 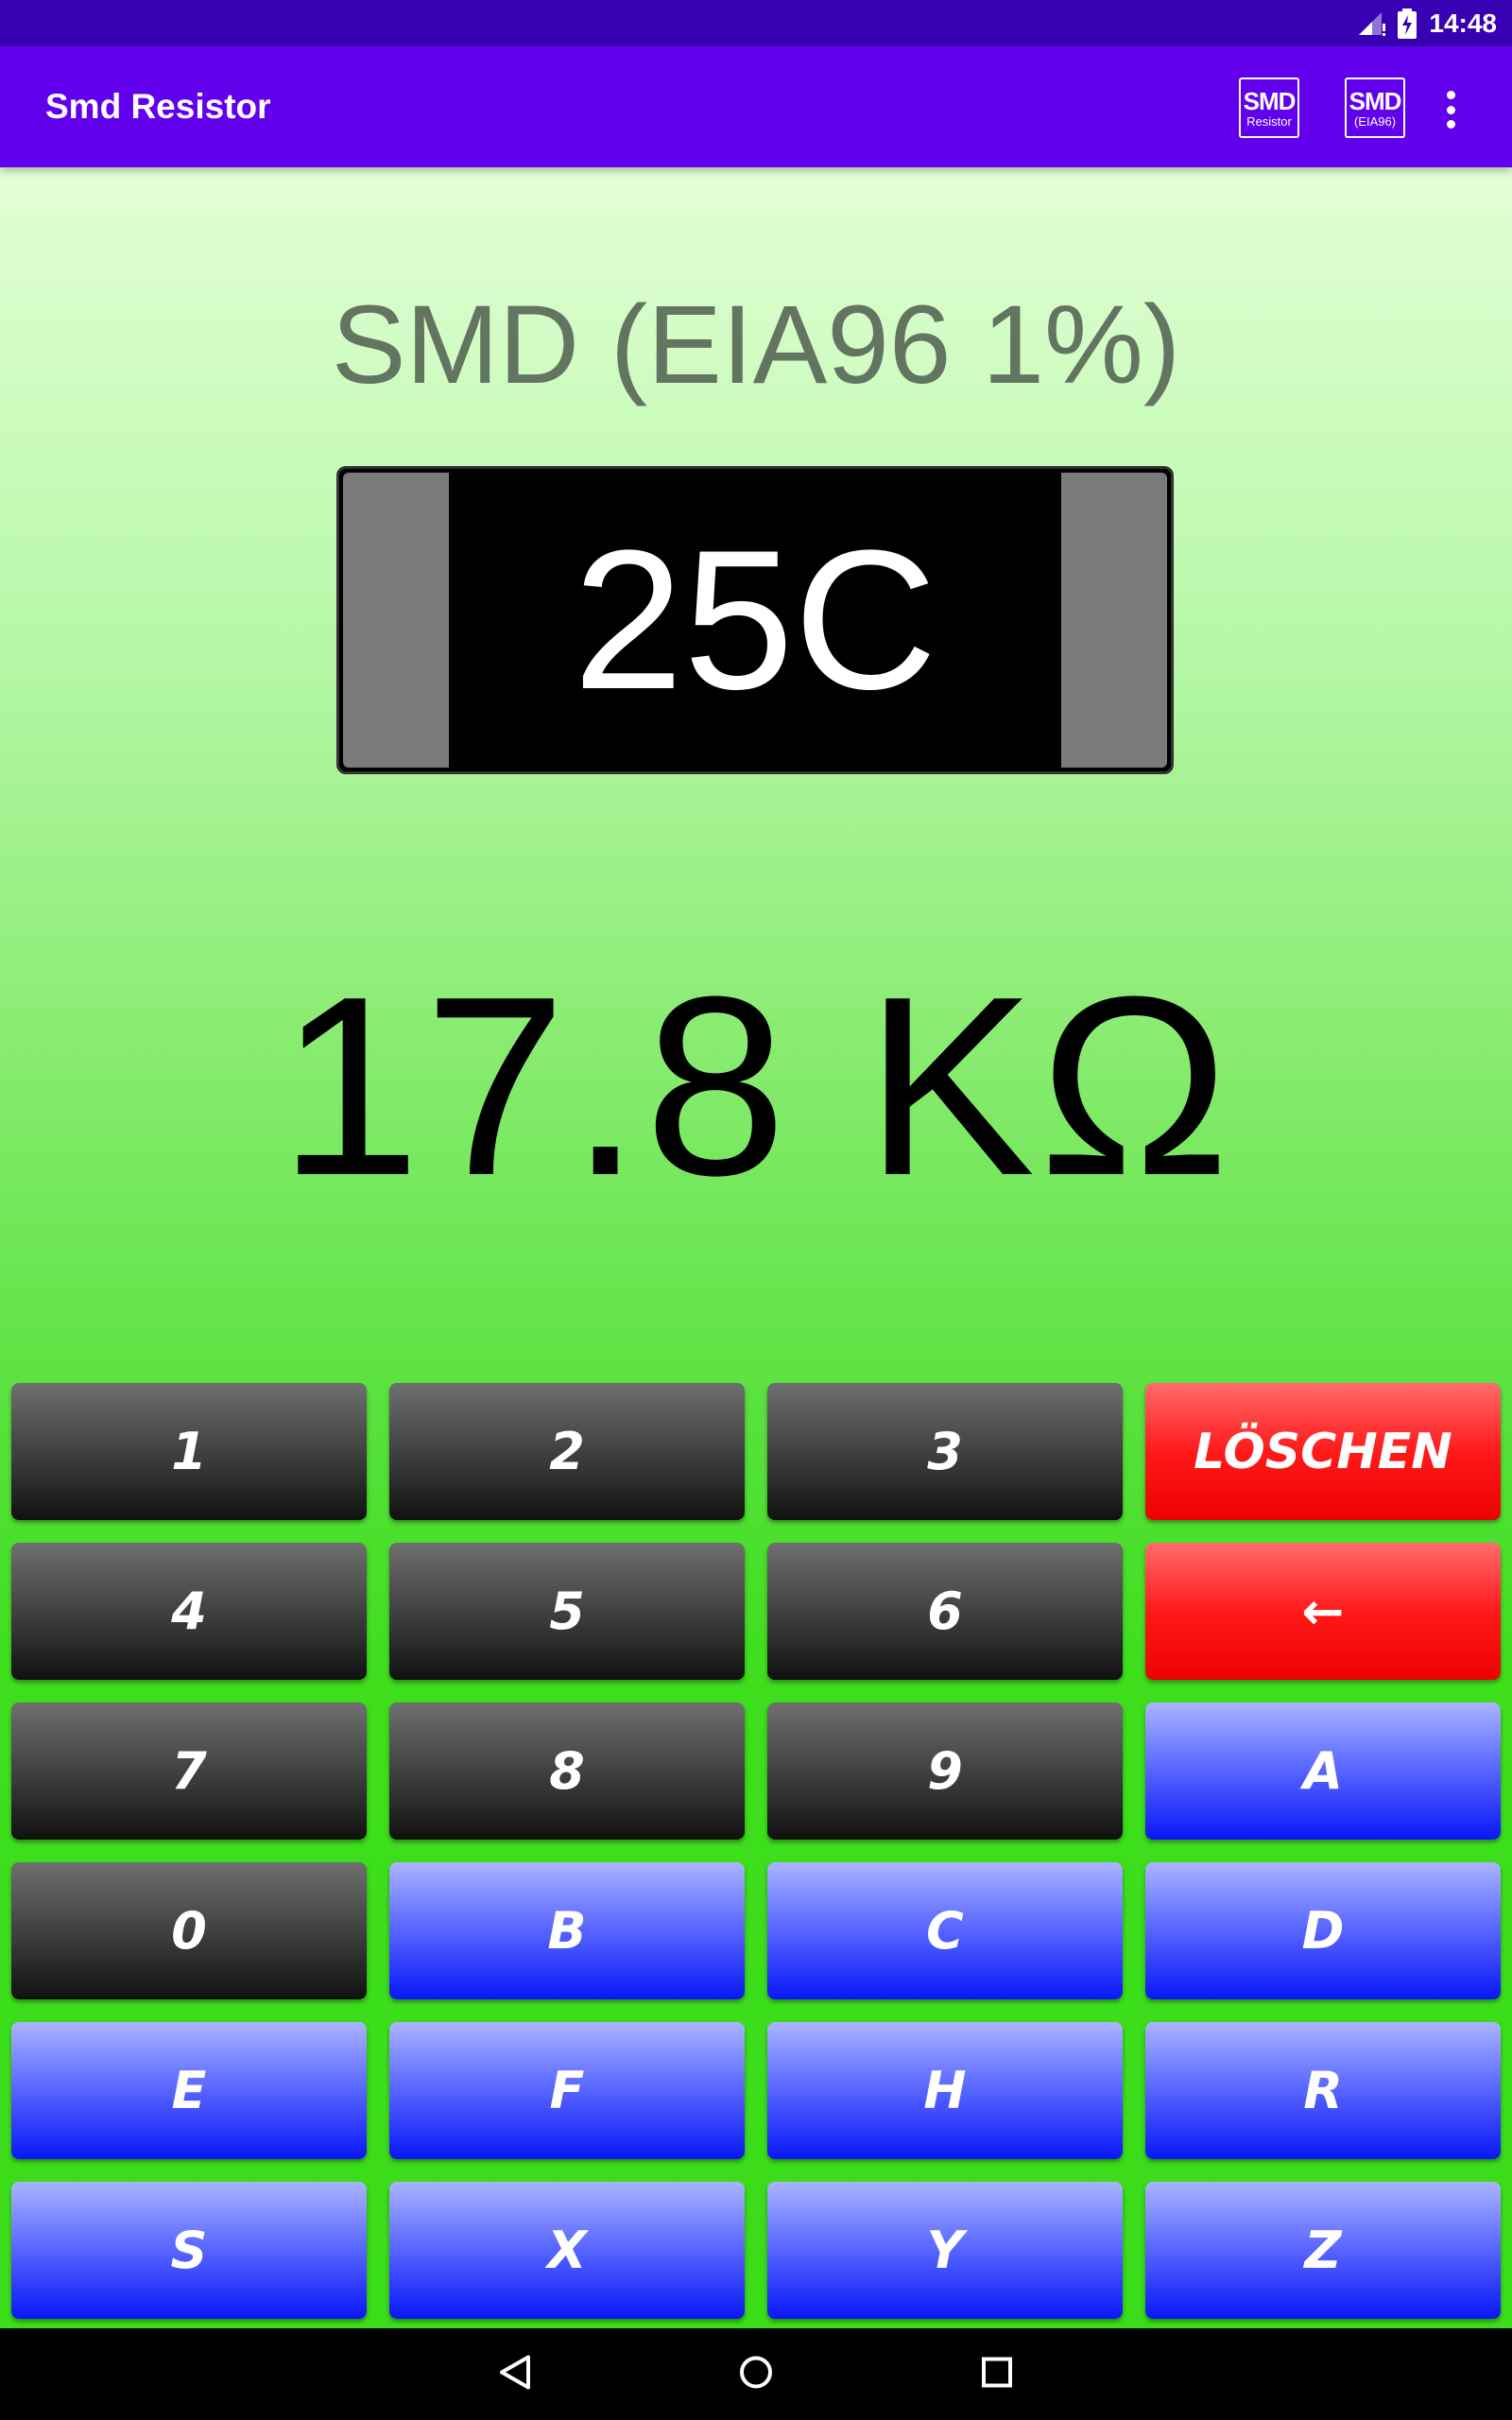 I want to click on signal-icon, so click(x=1371, y=24).